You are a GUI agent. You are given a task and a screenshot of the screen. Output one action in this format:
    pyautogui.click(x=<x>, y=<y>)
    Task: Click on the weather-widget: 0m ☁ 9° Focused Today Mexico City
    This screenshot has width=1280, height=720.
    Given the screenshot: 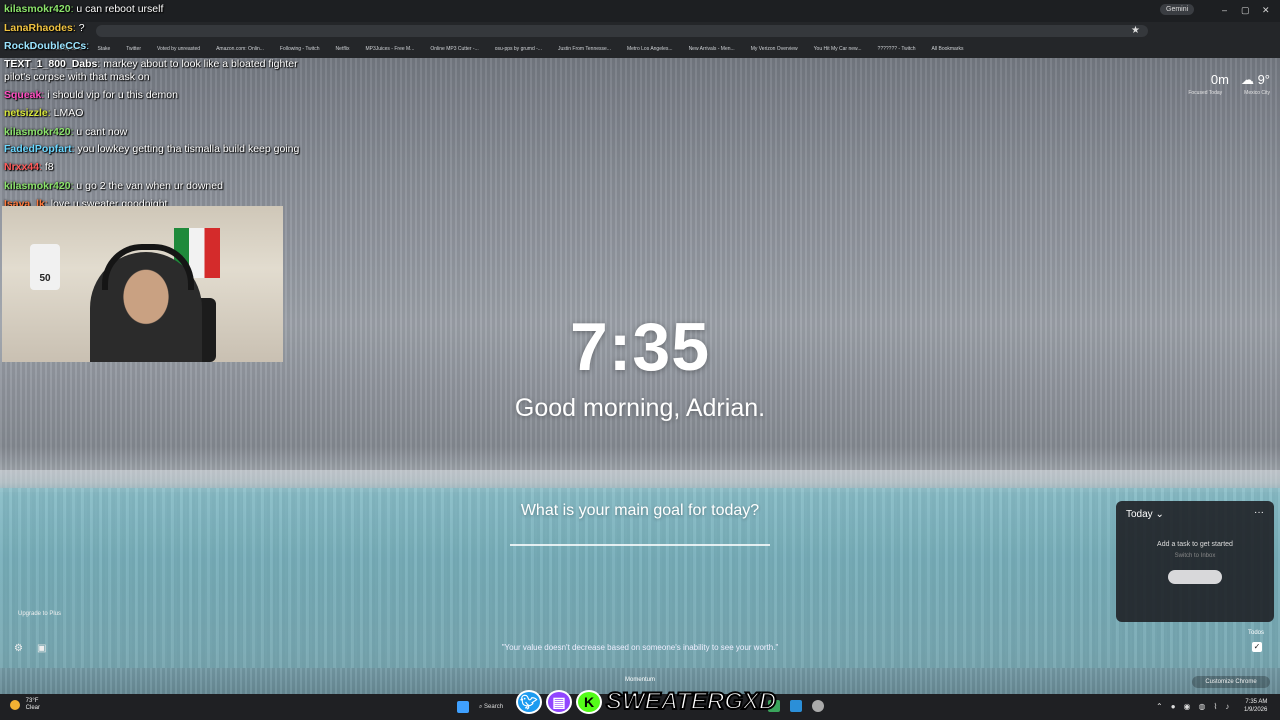 What is the action you would take?
    pyautogui.click(x=1229, y=84)
    